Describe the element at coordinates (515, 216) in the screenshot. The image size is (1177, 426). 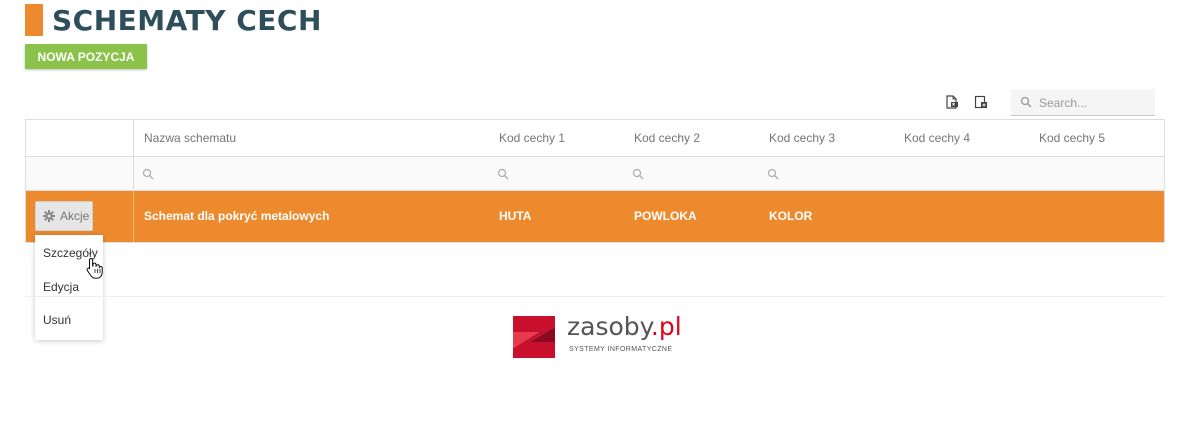
I see `cell-kod-cechy-1: HUTA` at that location.